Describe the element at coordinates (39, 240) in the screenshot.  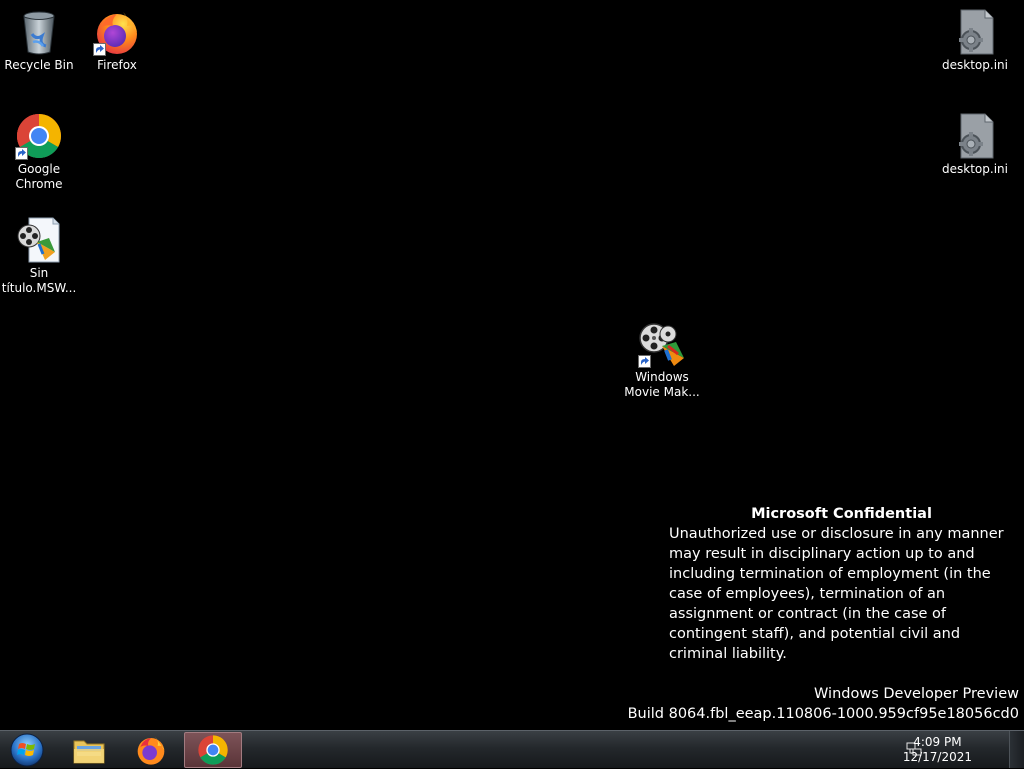
I see `movie-project-icon` at that location.